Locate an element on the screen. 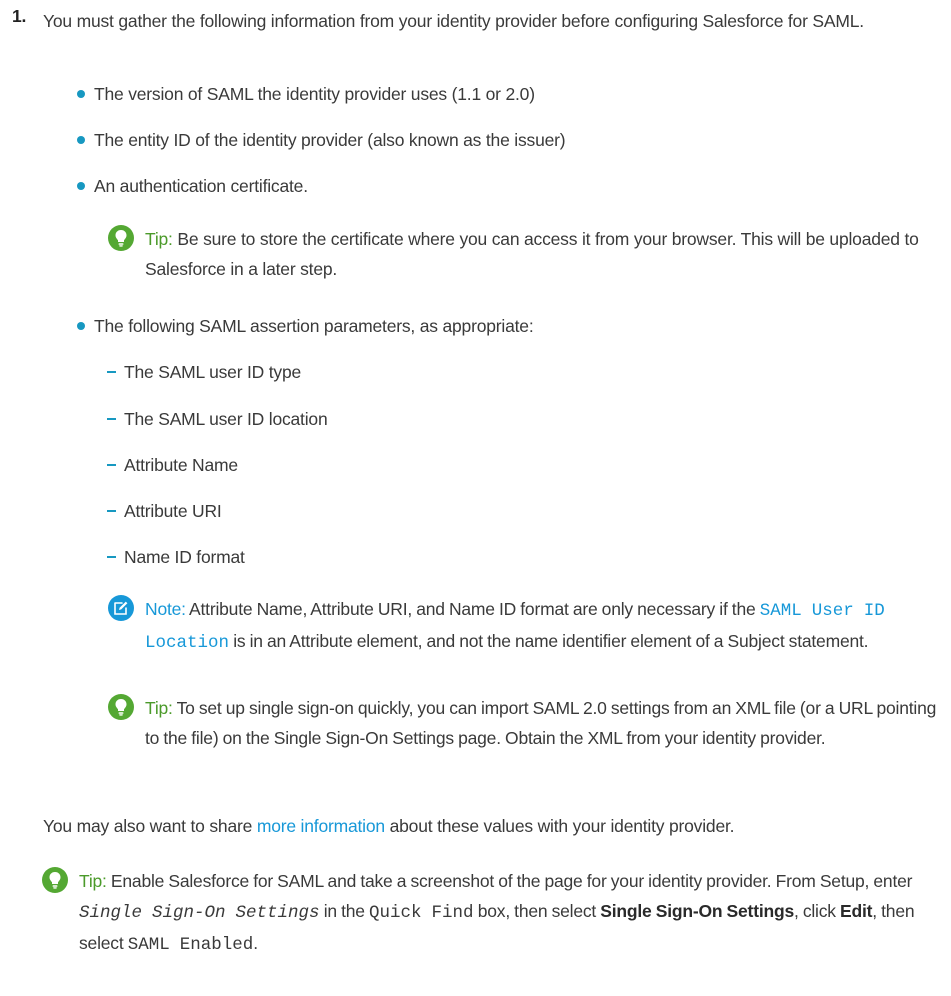  param-attribute-name: Attribute Name is located at coordinates (172, 465).